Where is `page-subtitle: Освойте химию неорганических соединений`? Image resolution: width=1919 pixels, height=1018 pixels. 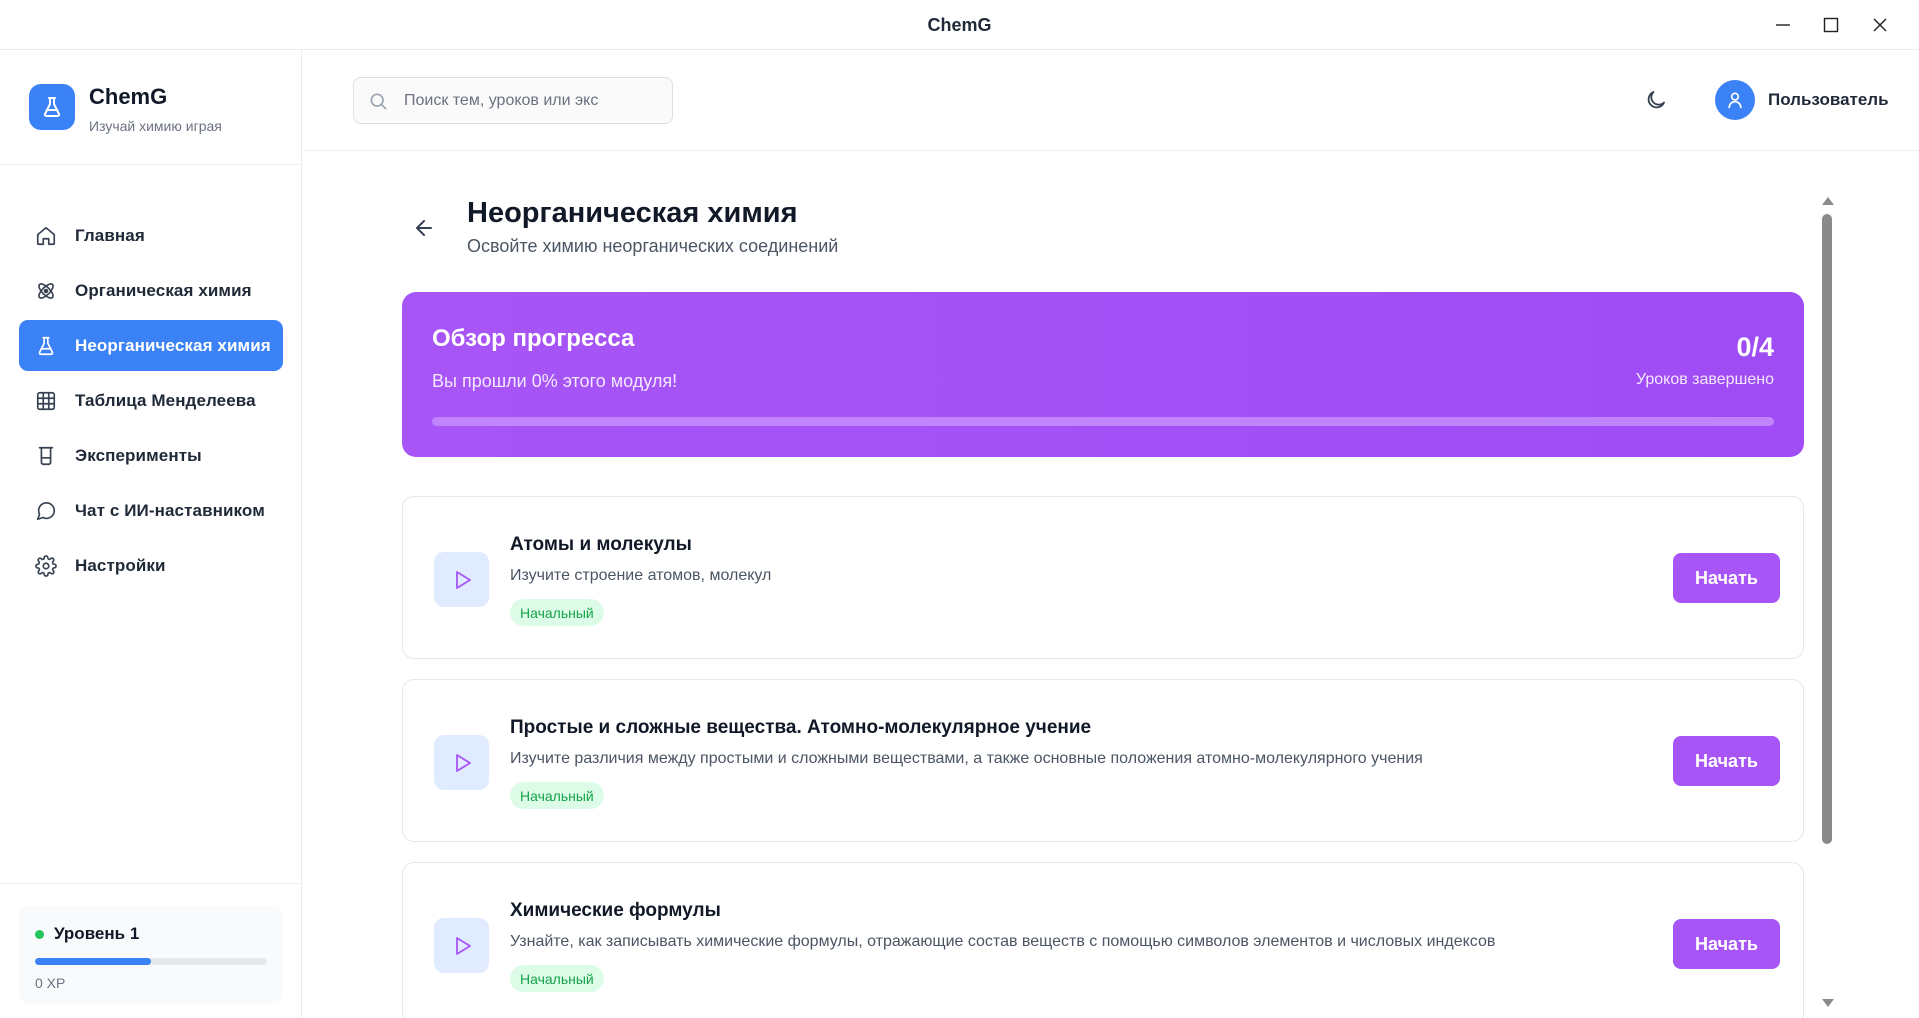 page-subtitle: Освойте химию неорганических соединений is located at coordinates (653, 246).